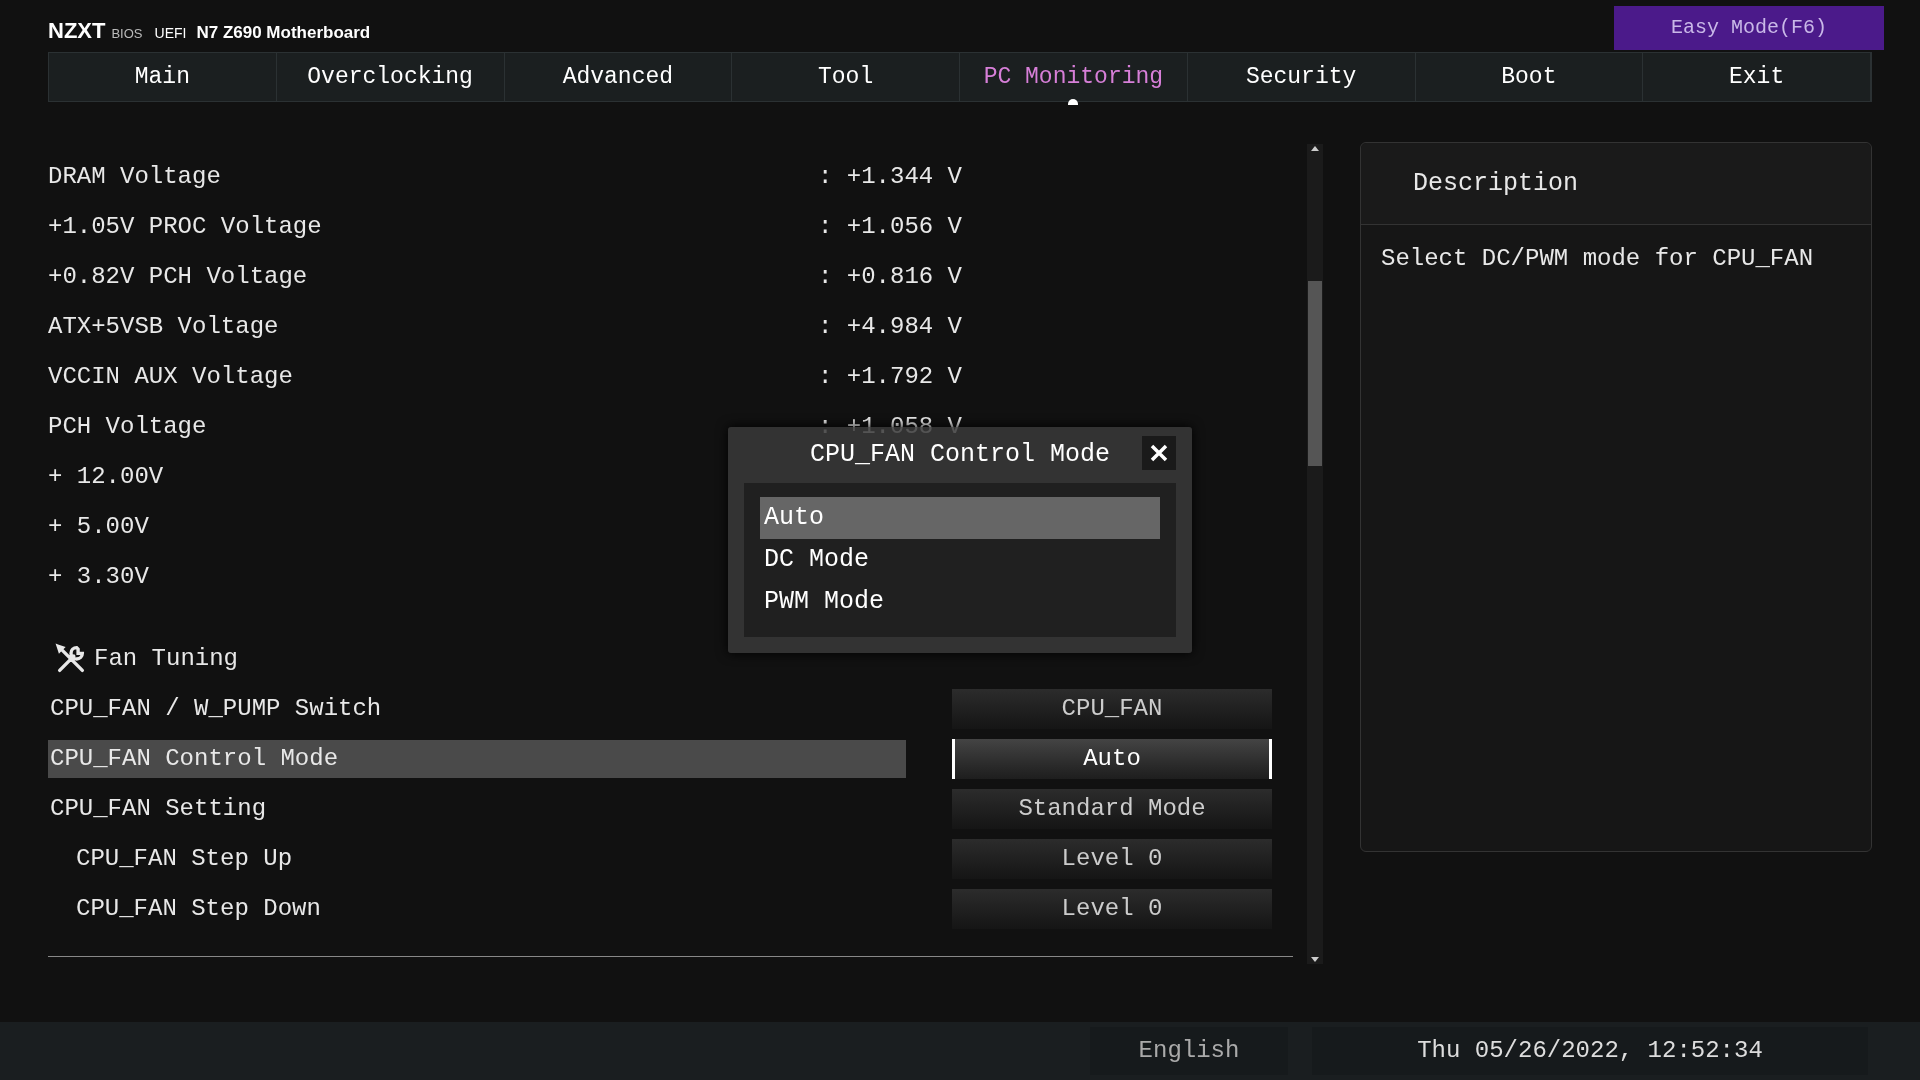 The height and width of the screenshot is (1080, 1920). I want to click on reading-value: : +0.816 V, so click(890, 277).